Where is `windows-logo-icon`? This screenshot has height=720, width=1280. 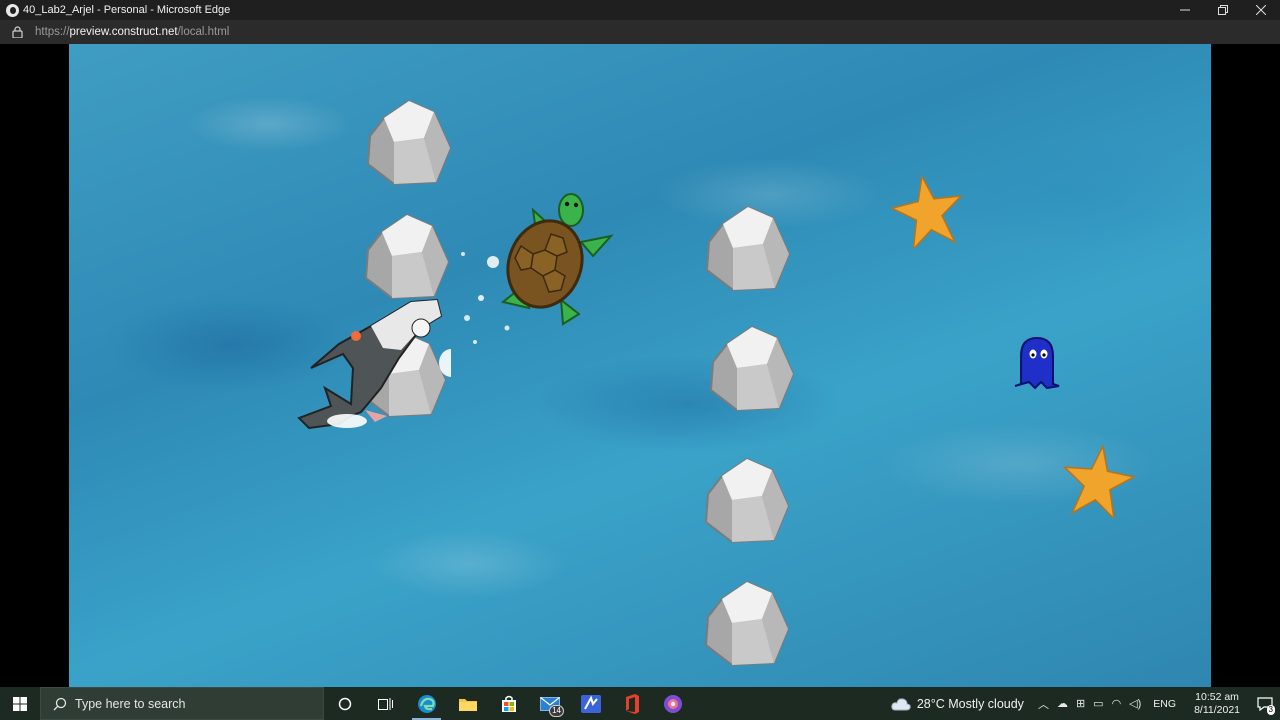 windows-logo-icon is located at coordinates (20, 703).